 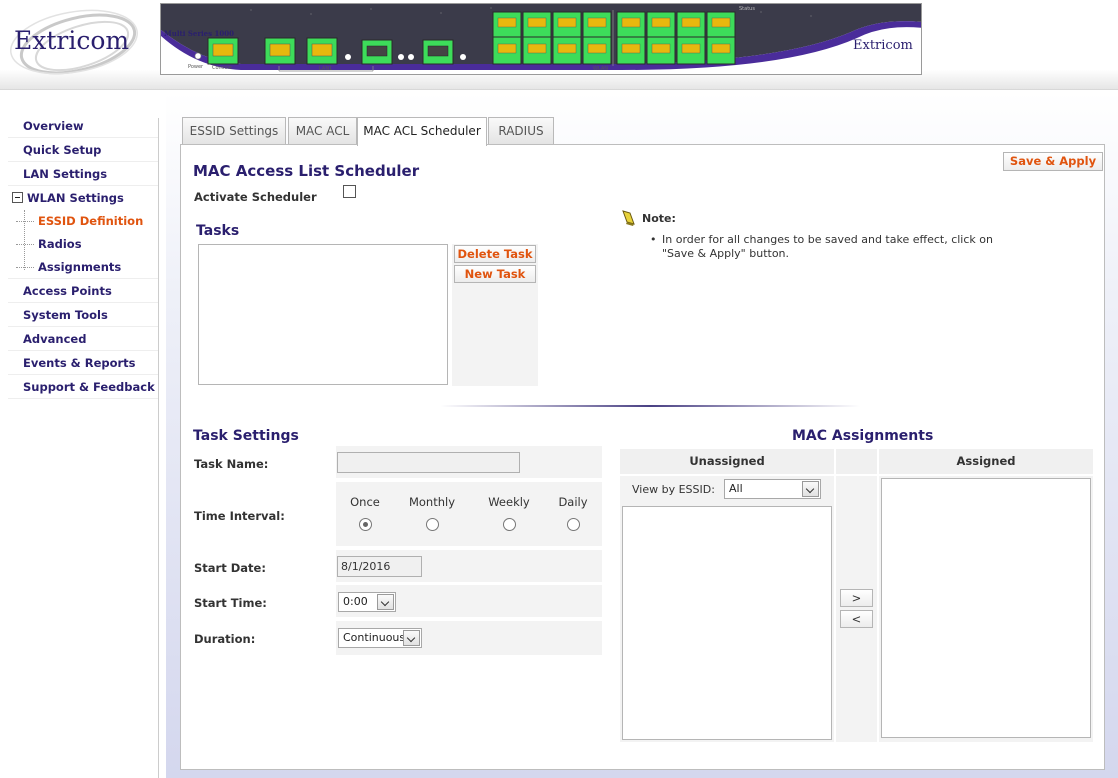 What do you see at coordinates (239, 516) in the screenshot?
I see `time-interval-label: Time Interval:` at bounding box center [239, 516].